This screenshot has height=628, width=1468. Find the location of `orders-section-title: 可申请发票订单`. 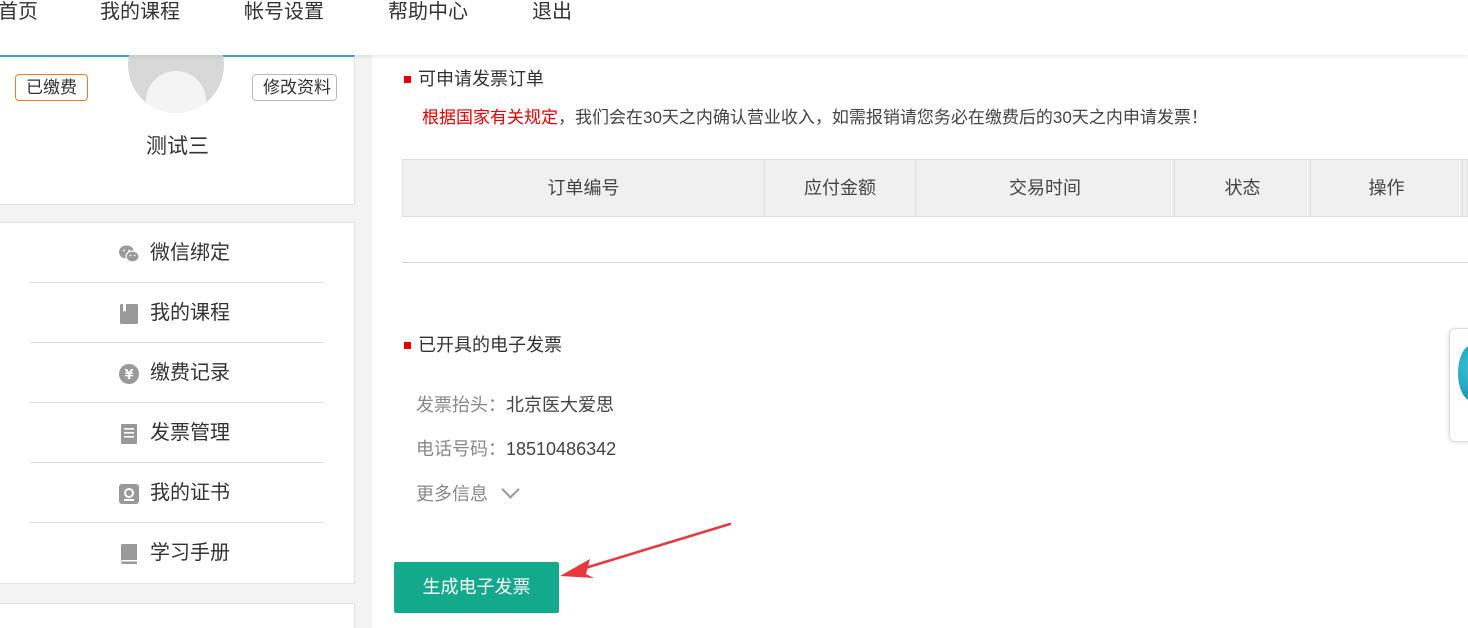

orders-section-title: 可申请发票订单 is located at coordinates (474, 79).